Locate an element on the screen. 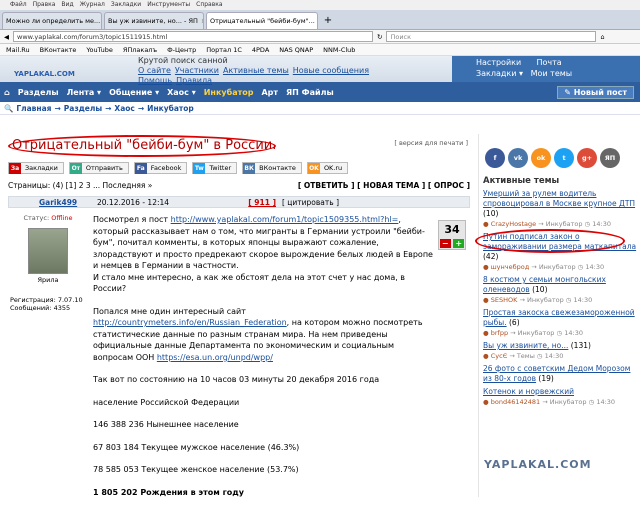 Image resolution: width=640 pixels, height=509 pixels. mail-link: Почта is located at coordinates (548, 62).